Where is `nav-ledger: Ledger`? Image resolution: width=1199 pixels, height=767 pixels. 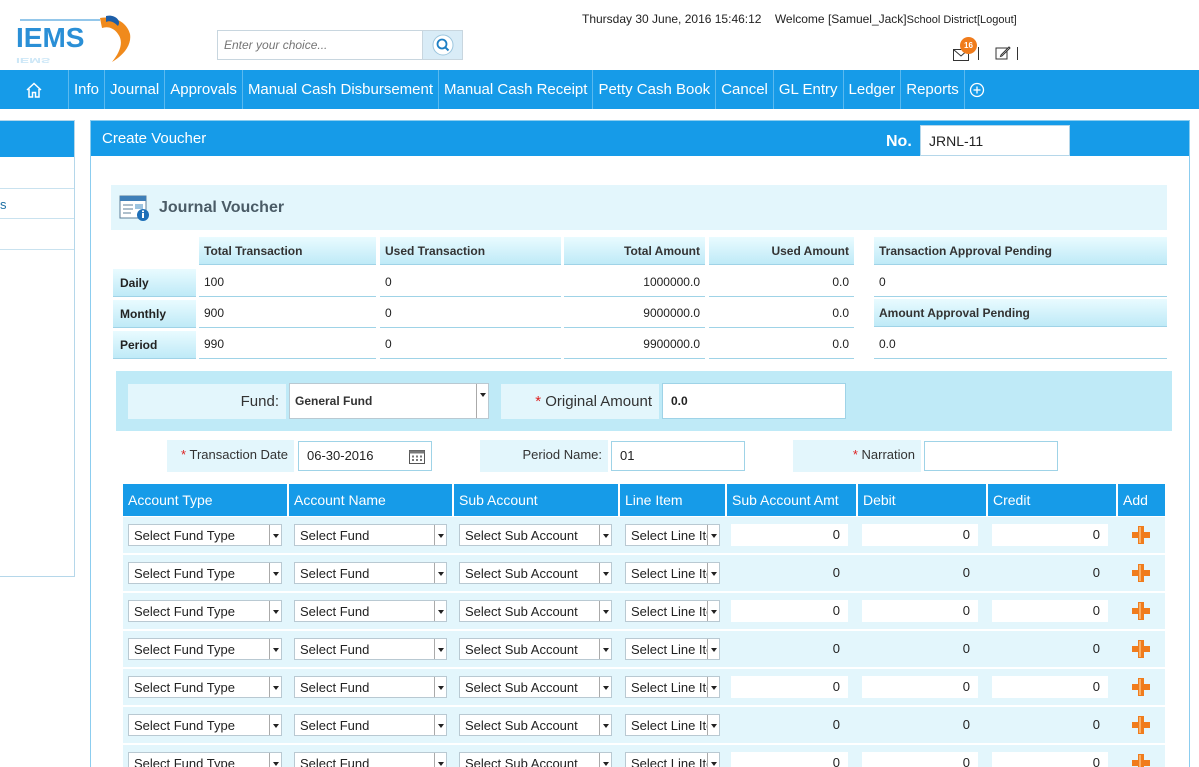 nav-ledger: Ledger is located at coordinates (873, 89).